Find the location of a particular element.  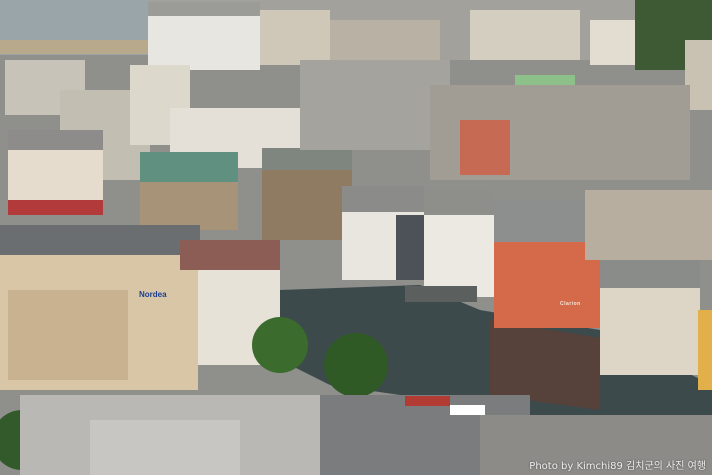

boat-white is located at coordinates (467, 410).